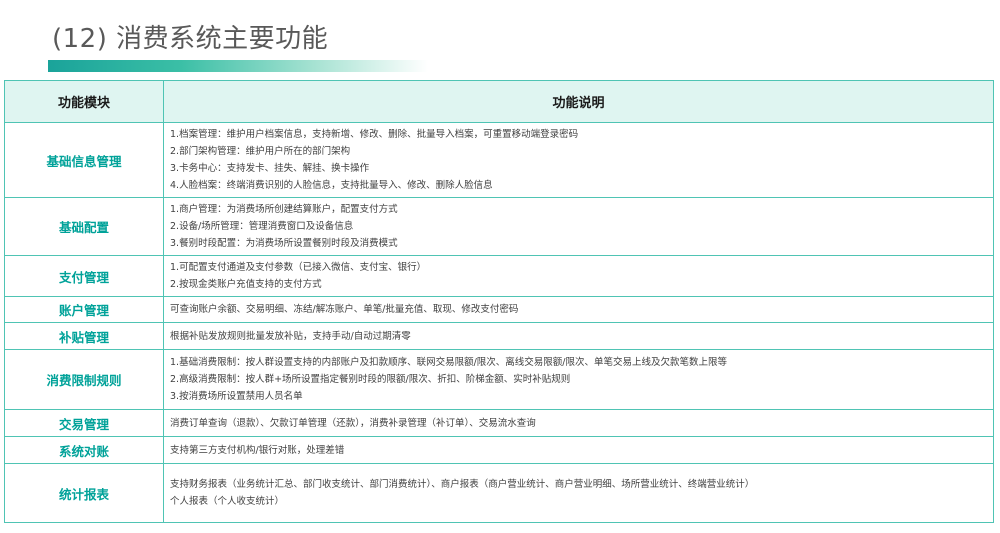  Describe the element at coordinates (284, 243) in the screenshot. I see `description-line: 3.餐别时段配置：为消费场所设置餐别时段及消费模式` at that location.